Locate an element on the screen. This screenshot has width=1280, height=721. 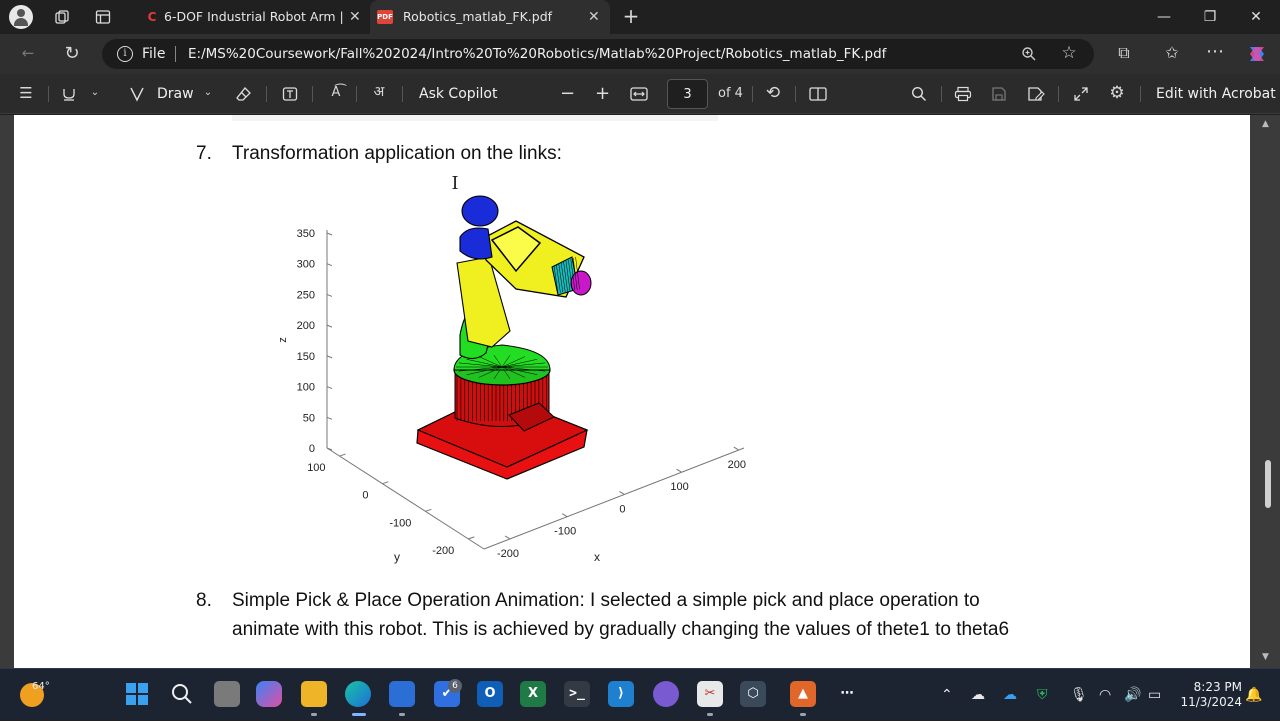
rotate-icon: ⟲ is located at coordinates (773, 93).